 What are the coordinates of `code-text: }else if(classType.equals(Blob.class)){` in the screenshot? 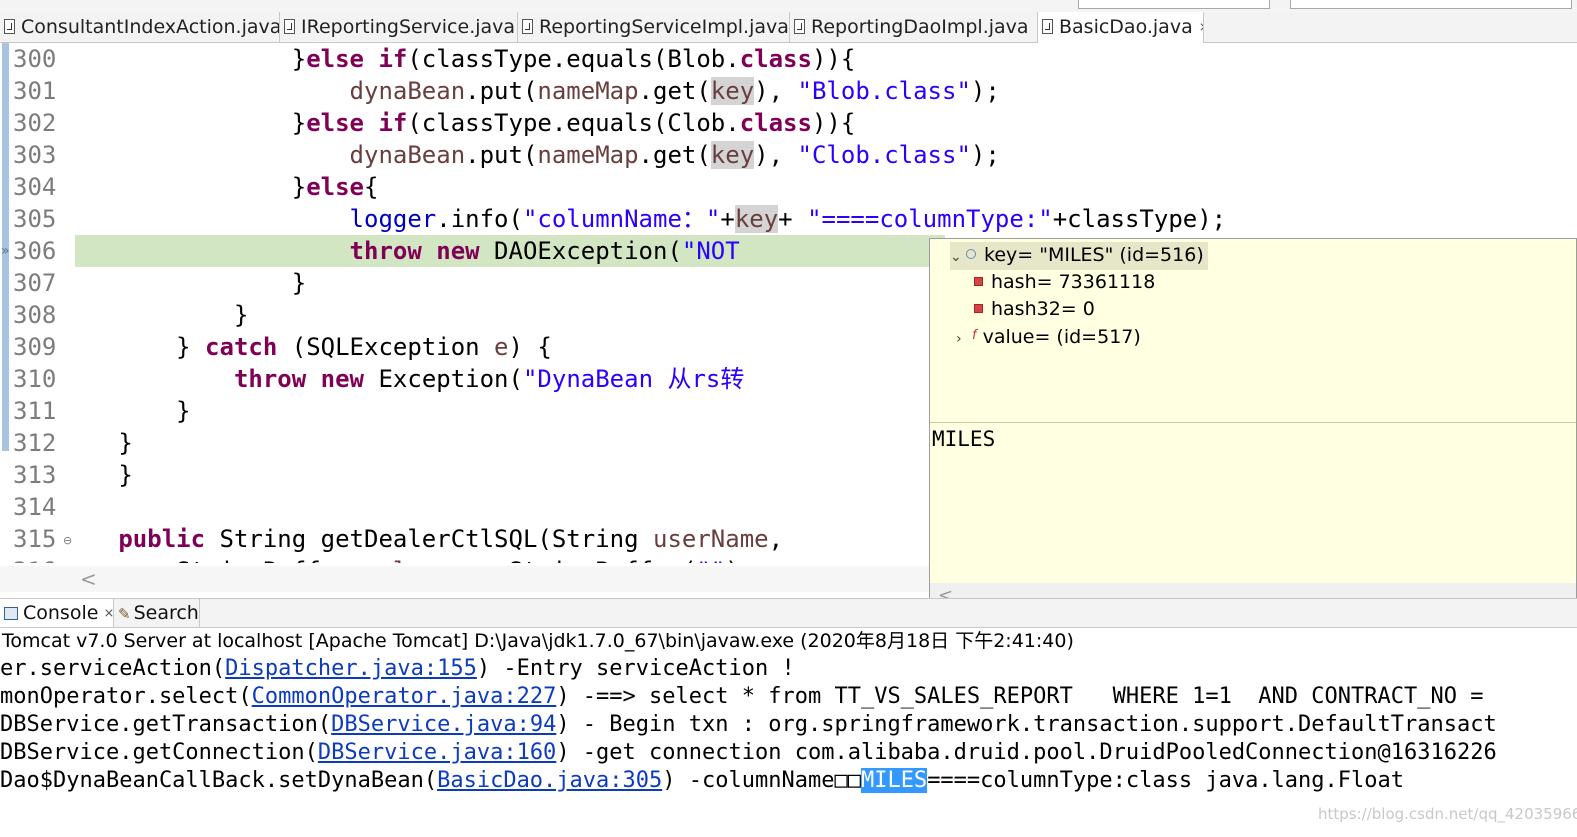 It's located at (465, 59).